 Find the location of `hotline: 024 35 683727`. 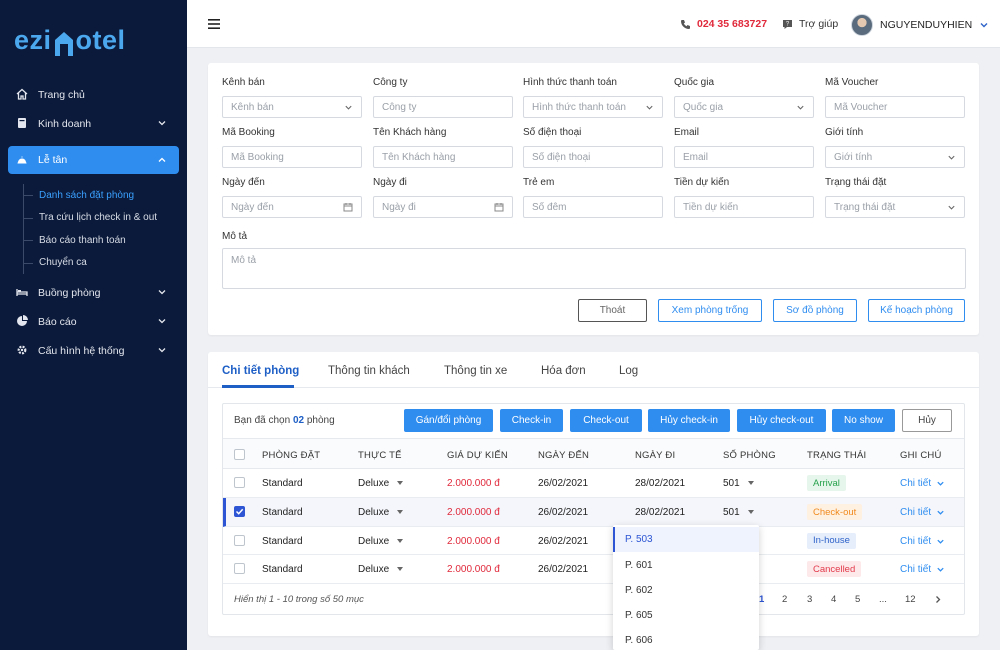

hotline: 024 35 683727 is located at coordinates (723, 24).